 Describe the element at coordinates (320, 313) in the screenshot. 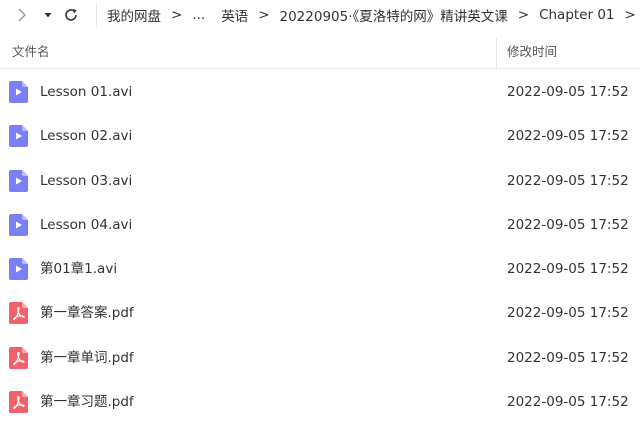

I see `file-row: 第一章答案.pdf 2022-09-05 17:52` at that location.